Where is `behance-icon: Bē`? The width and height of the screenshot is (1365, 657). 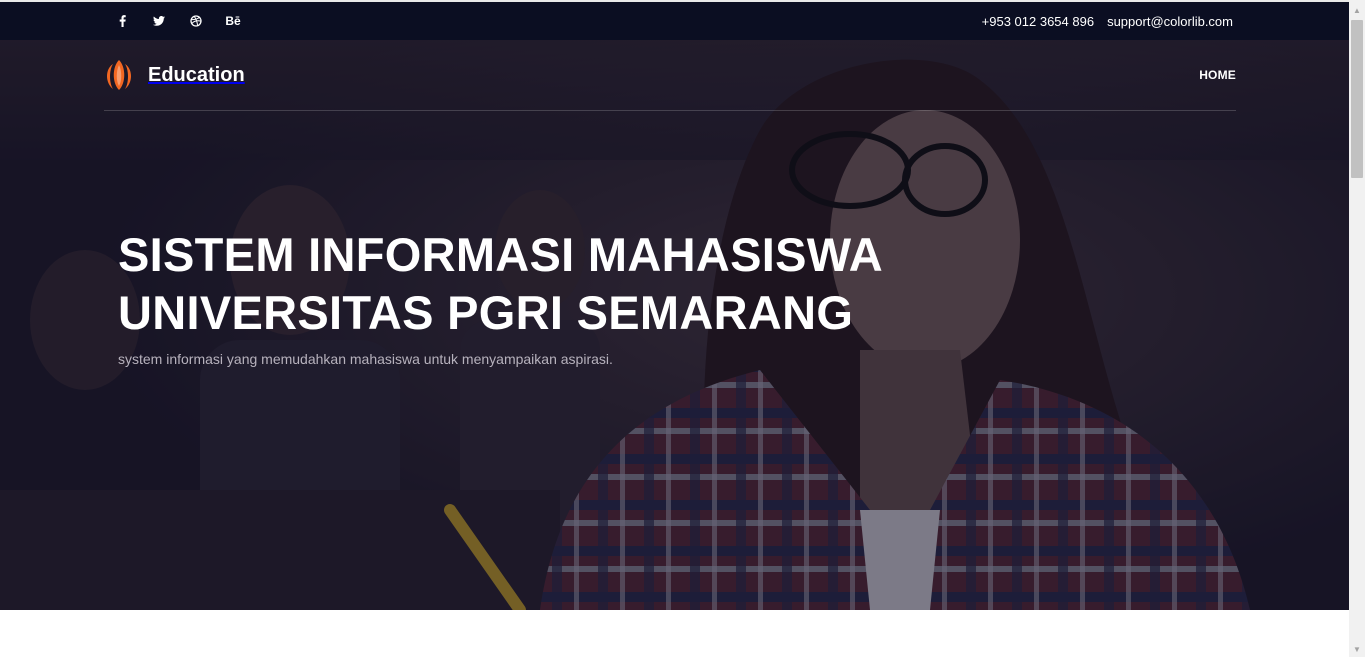
behance-icon: Bē is located at coordinates (233, 21).